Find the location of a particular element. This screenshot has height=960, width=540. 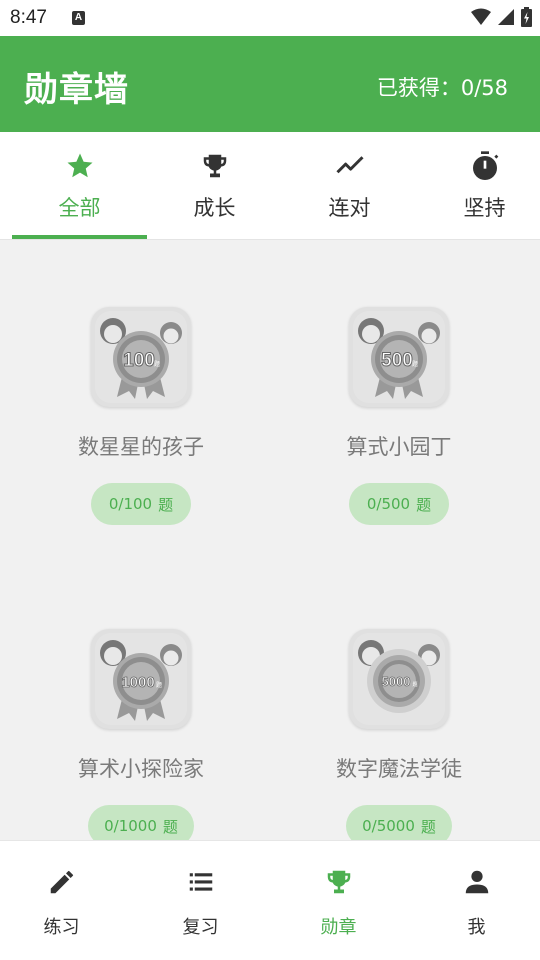

tab-label: 成长 is located at coordinates (214, 208).